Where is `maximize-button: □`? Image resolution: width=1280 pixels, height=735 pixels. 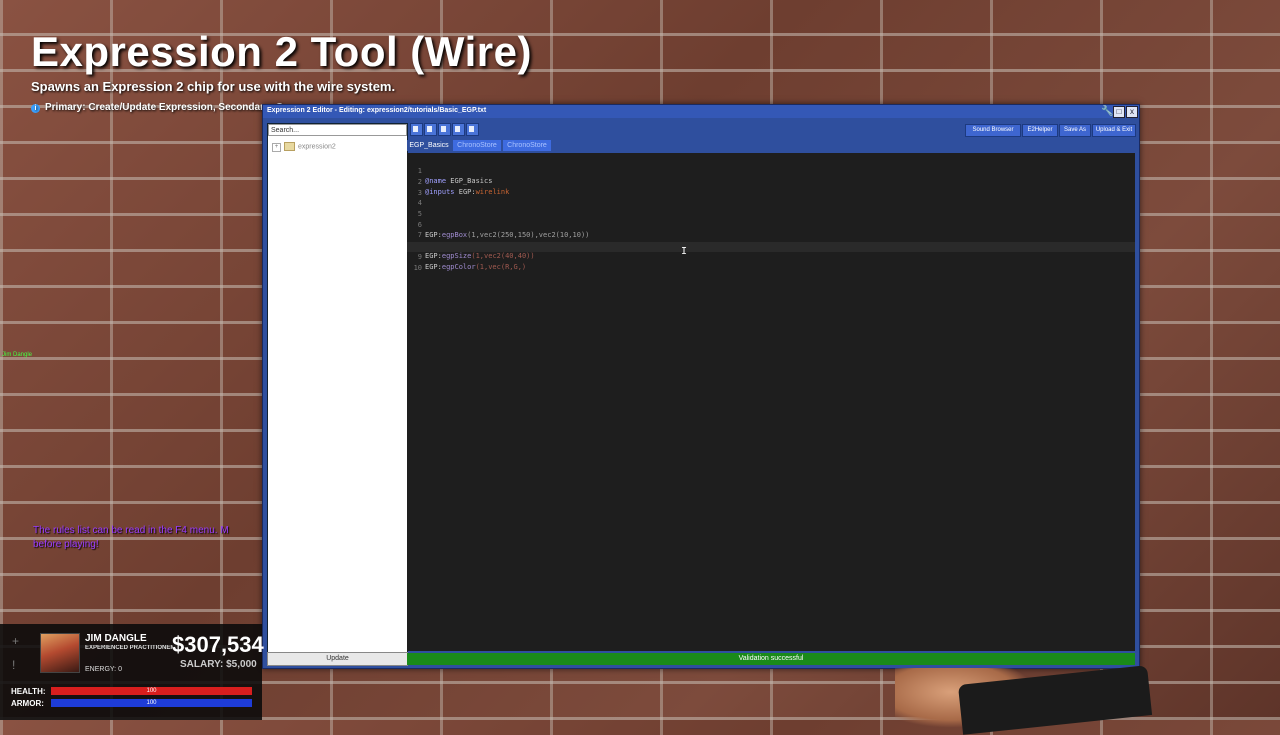
maximize-button: □ is located at coordinates (1119, 112).